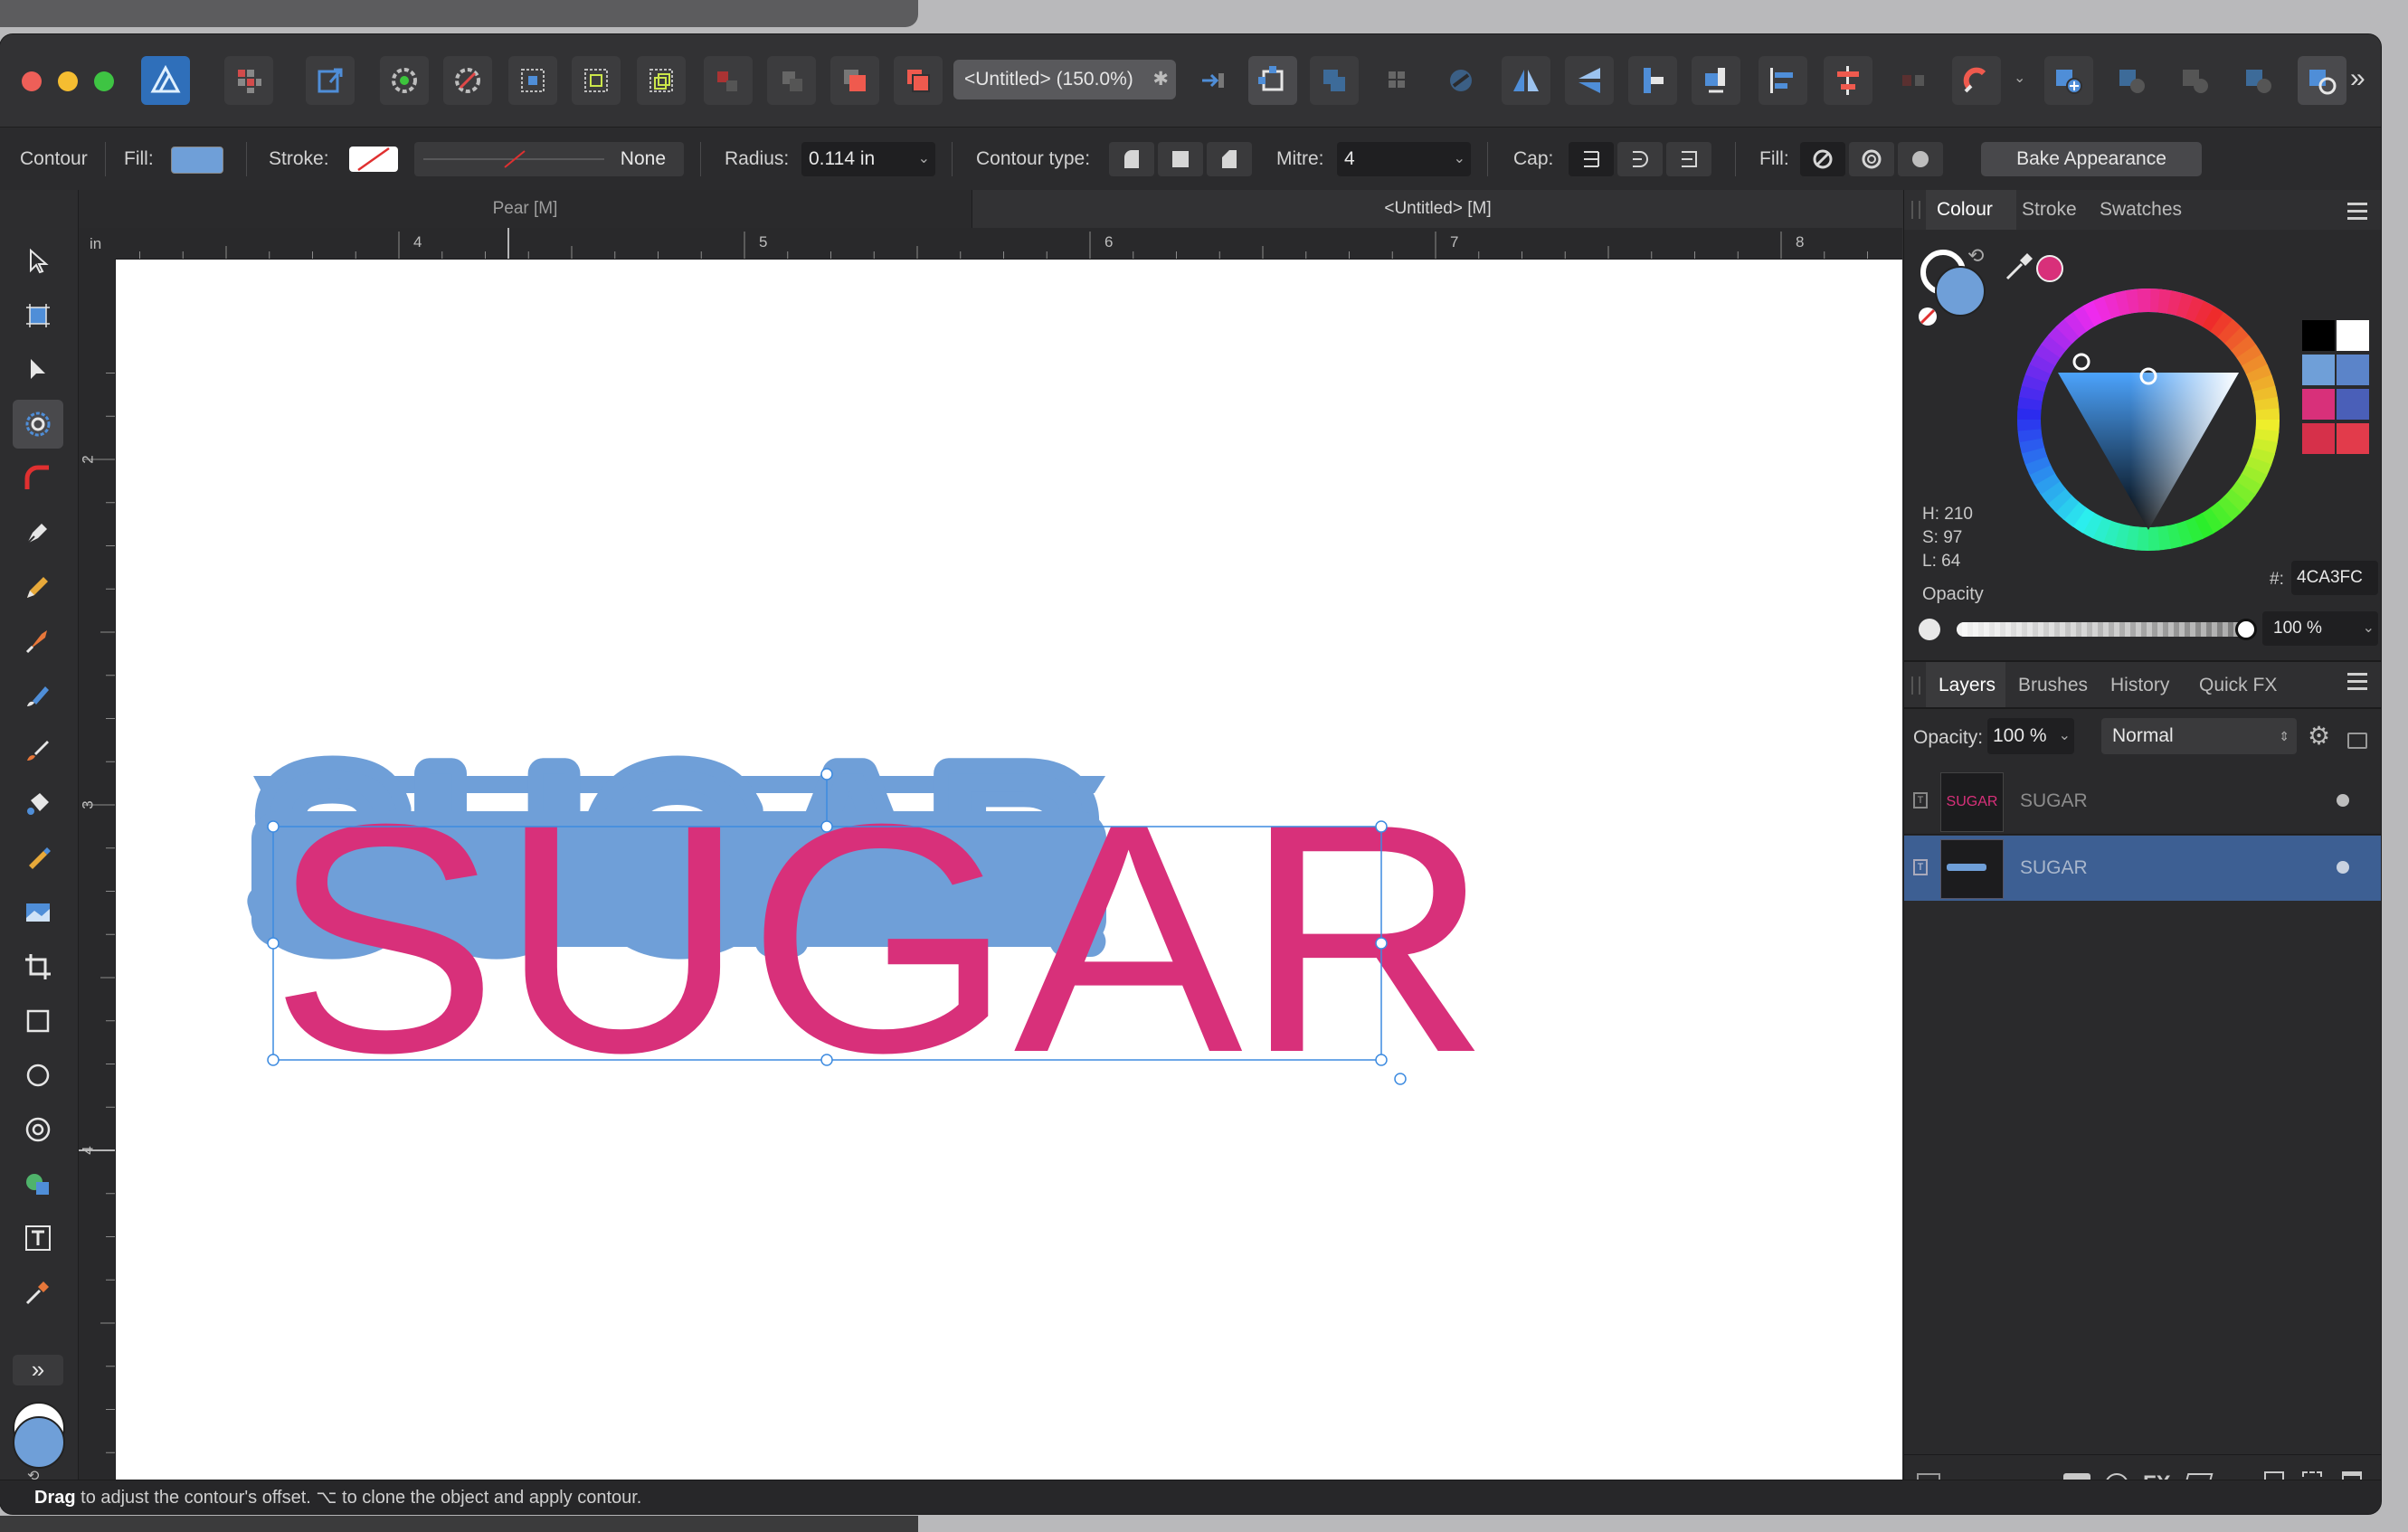 The width and height of the screenshot is (2408, 1532). I want to click on swatch-indigo, so click(2353, 404).